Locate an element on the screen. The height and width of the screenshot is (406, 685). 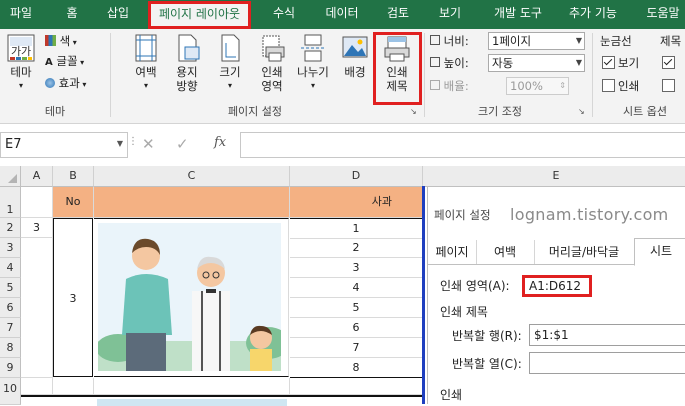
margins-icon is located at coordinates (146, 48).